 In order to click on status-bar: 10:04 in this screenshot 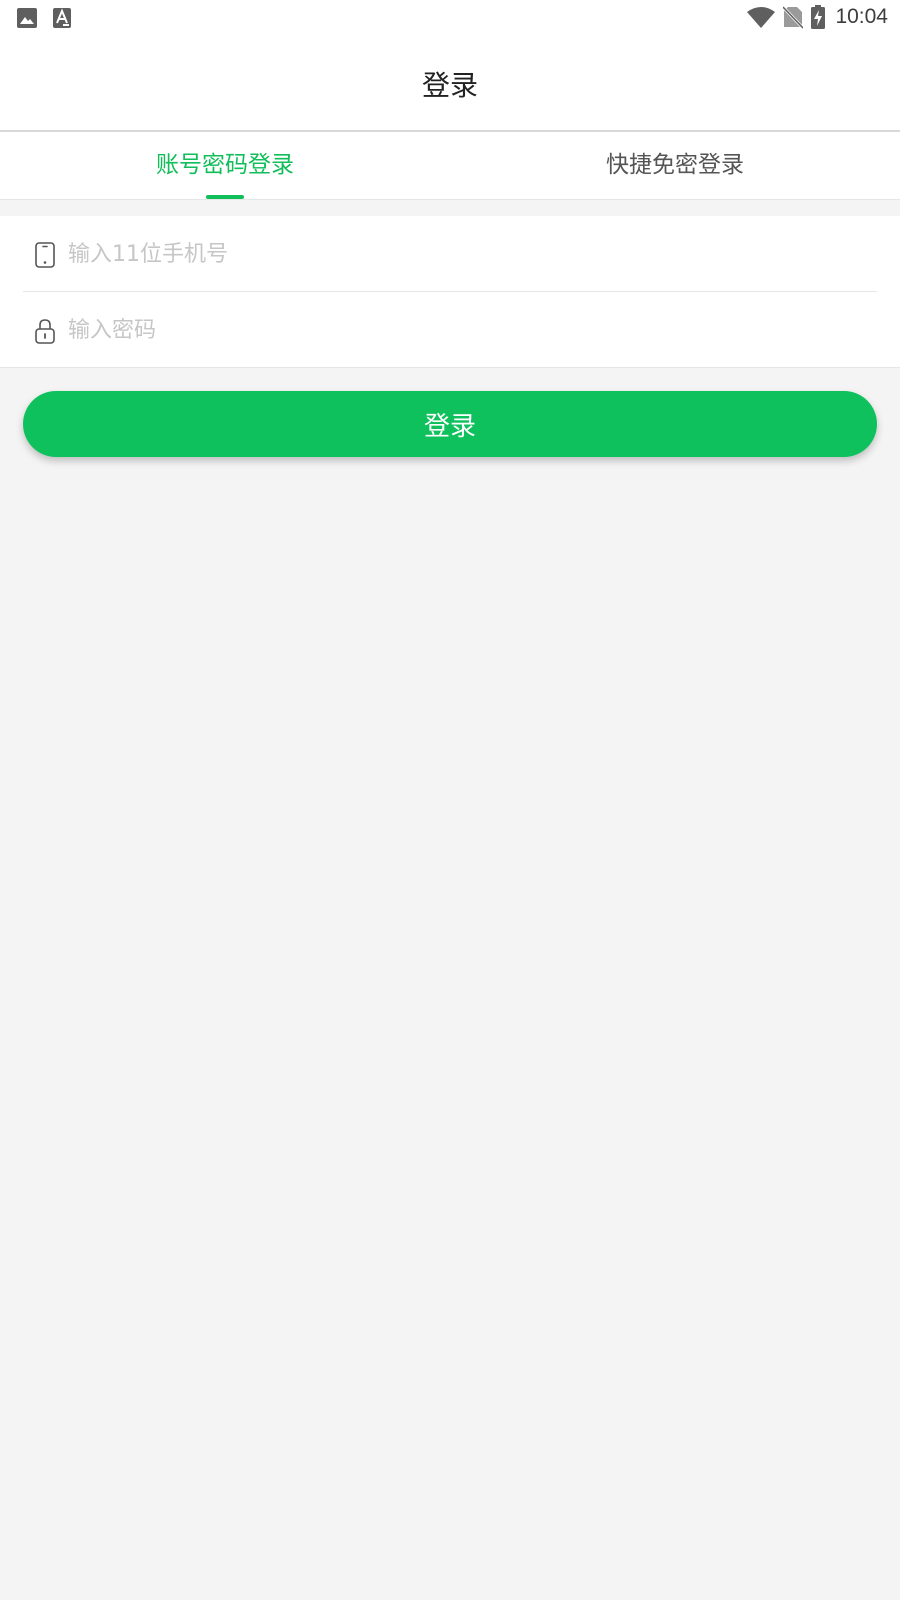, I will do `click(450, 18)`.